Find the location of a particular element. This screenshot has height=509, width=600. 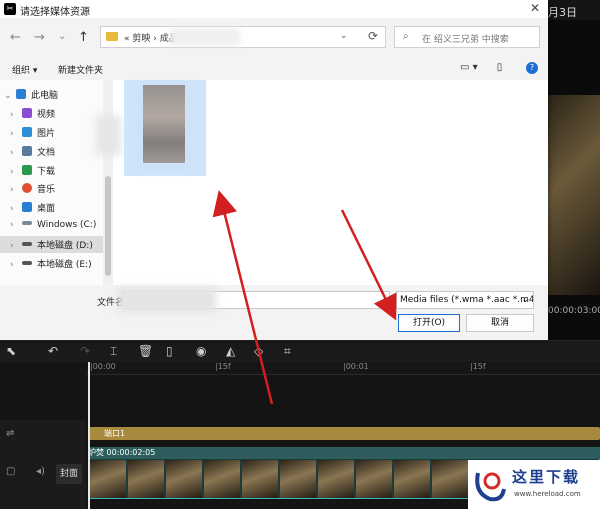

sidebar-item-documents: › 文档 is located at coordinates (32, 154).